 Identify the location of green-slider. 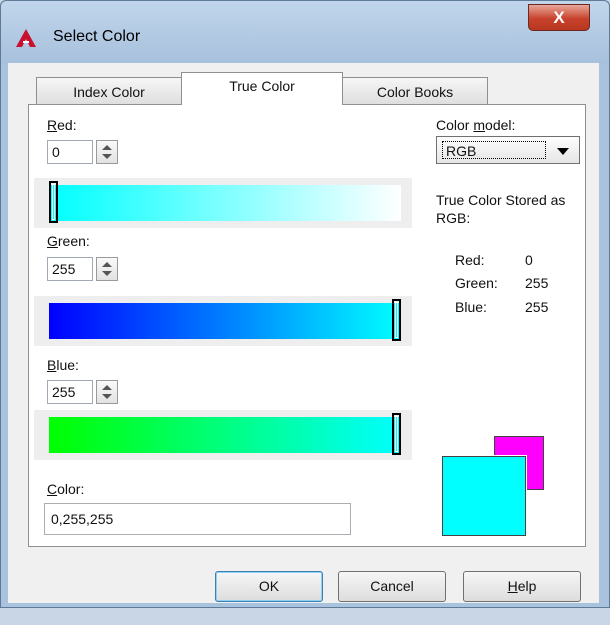
(223, 321).